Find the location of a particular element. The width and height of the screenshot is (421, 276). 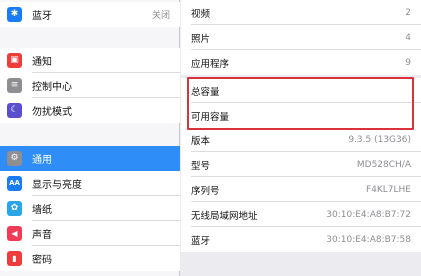

row-value: MD528CH/A is located at coordinates (383, 164).